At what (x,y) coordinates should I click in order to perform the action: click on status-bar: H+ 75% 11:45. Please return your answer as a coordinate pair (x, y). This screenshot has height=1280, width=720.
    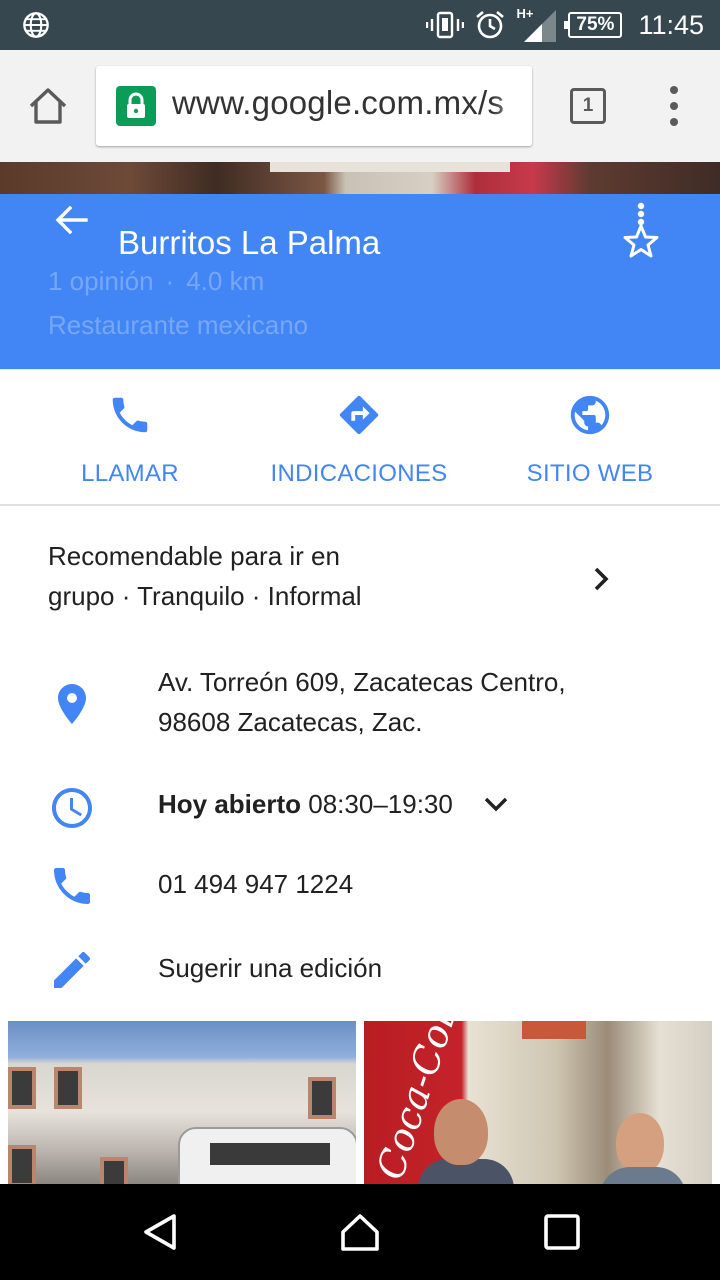
    Looking at the image, I should click on (360, 25).